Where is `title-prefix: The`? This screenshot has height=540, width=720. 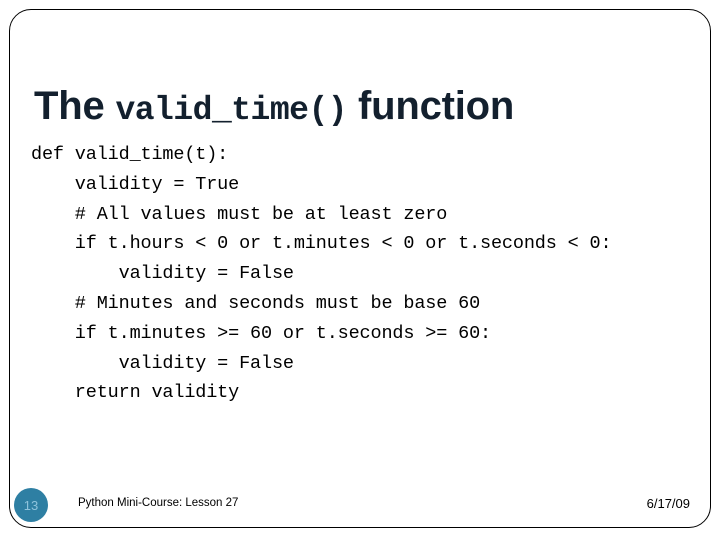 title-prefix: The is located at coordinates (75, 105).